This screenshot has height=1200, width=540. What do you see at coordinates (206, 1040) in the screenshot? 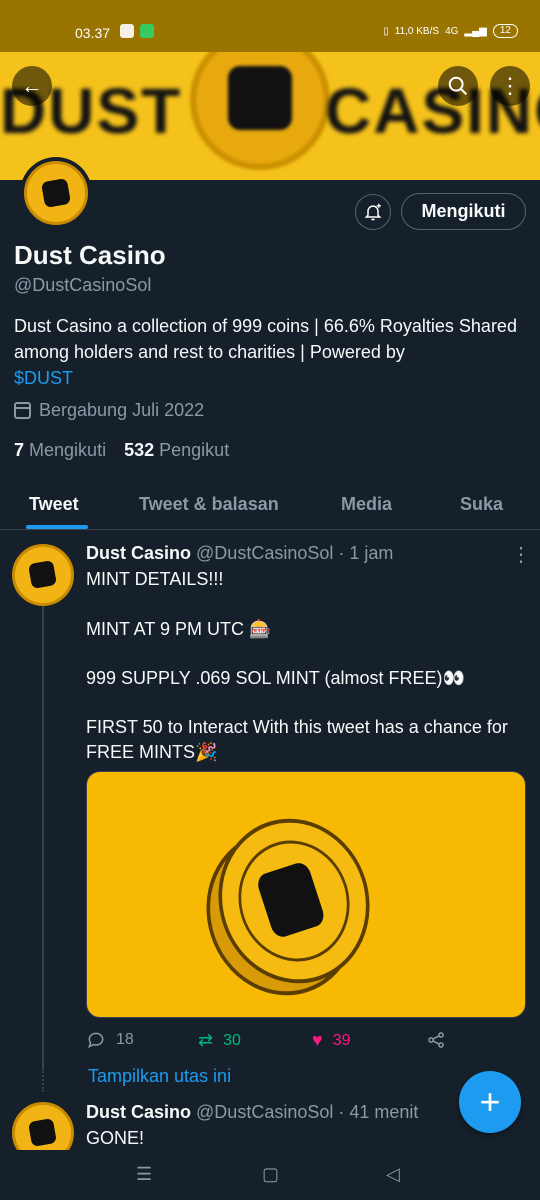
I see `retweet-icon: ⇄` at bounding box center [206, 1040].